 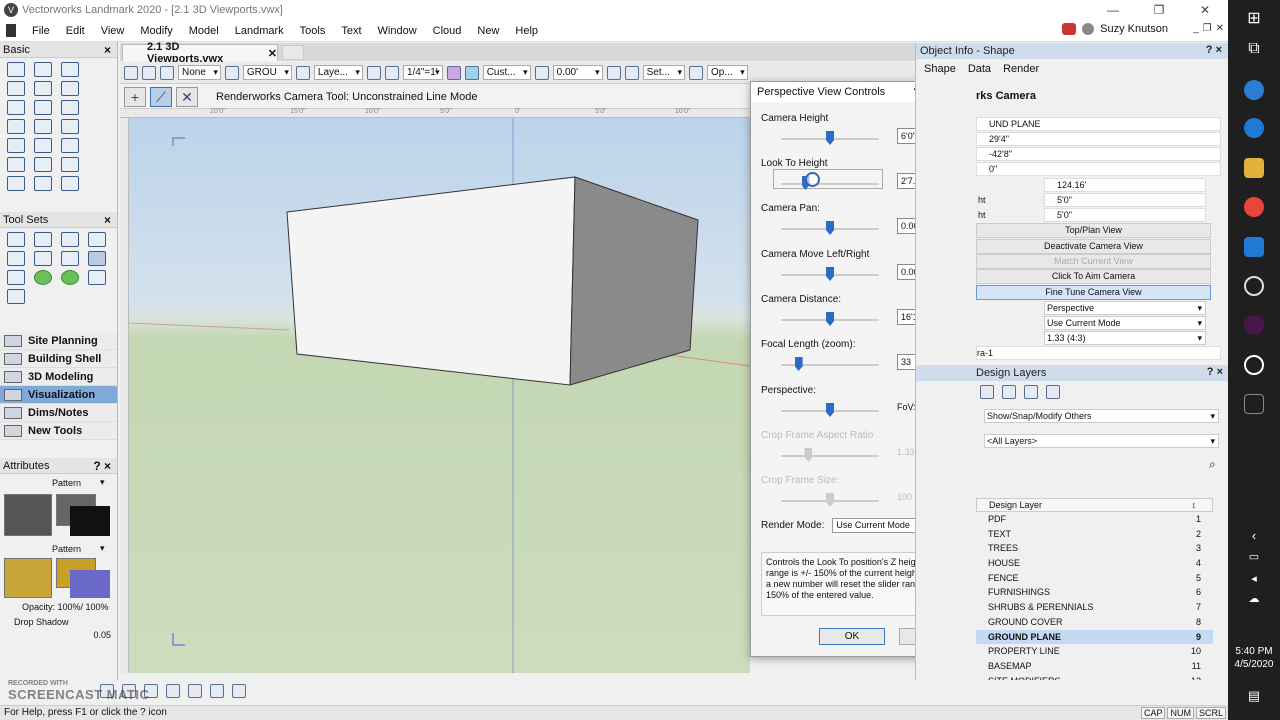 What do you see at coordinates (1125, 185) in the screenshot?
I see `distance-field: 124.16'` at bounding box center [1125, 185].